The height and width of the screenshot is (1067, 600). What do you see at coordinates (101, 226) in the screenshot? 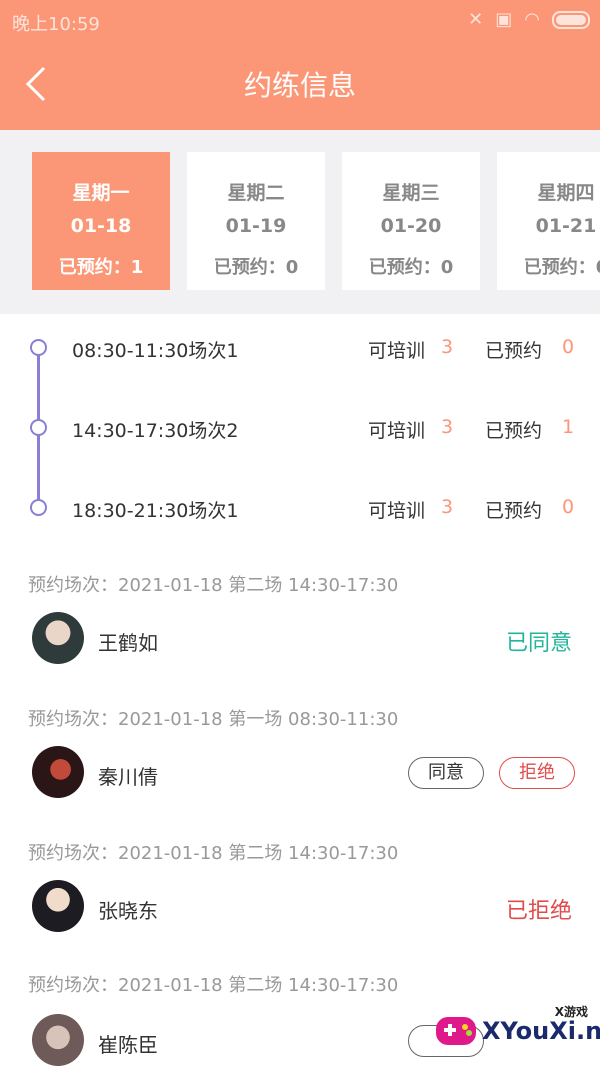
I see `day-date: 01-18` at bounding box center [101, 226].